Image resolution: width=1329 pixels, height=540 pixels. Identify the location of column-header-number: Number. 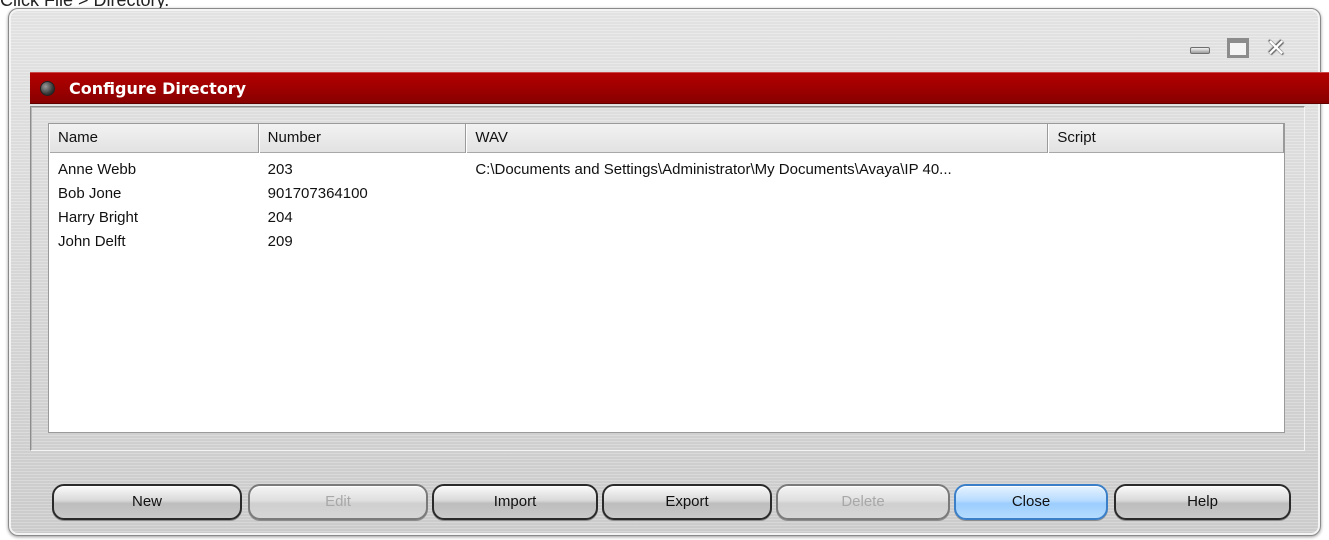
(362, 138).